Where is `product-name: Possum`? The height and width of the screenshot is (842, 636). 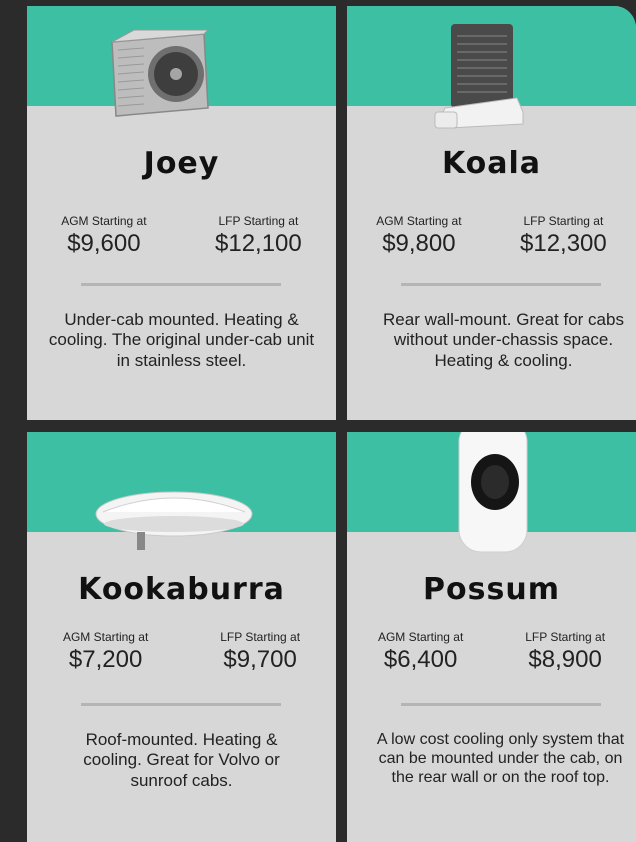
product-name: Possum is located at coordinates (491, 589).